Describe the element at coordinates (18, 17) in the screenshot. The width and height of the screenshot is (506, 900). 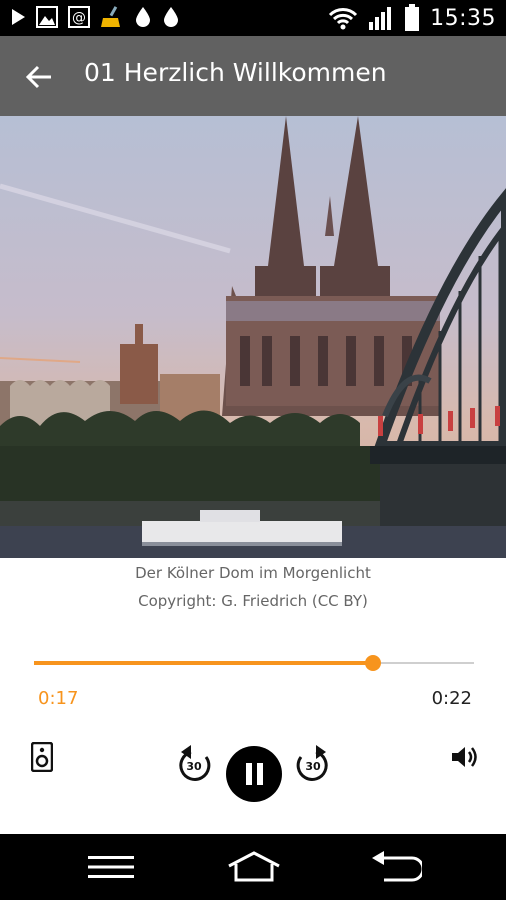
I see `play-icon` at that location.